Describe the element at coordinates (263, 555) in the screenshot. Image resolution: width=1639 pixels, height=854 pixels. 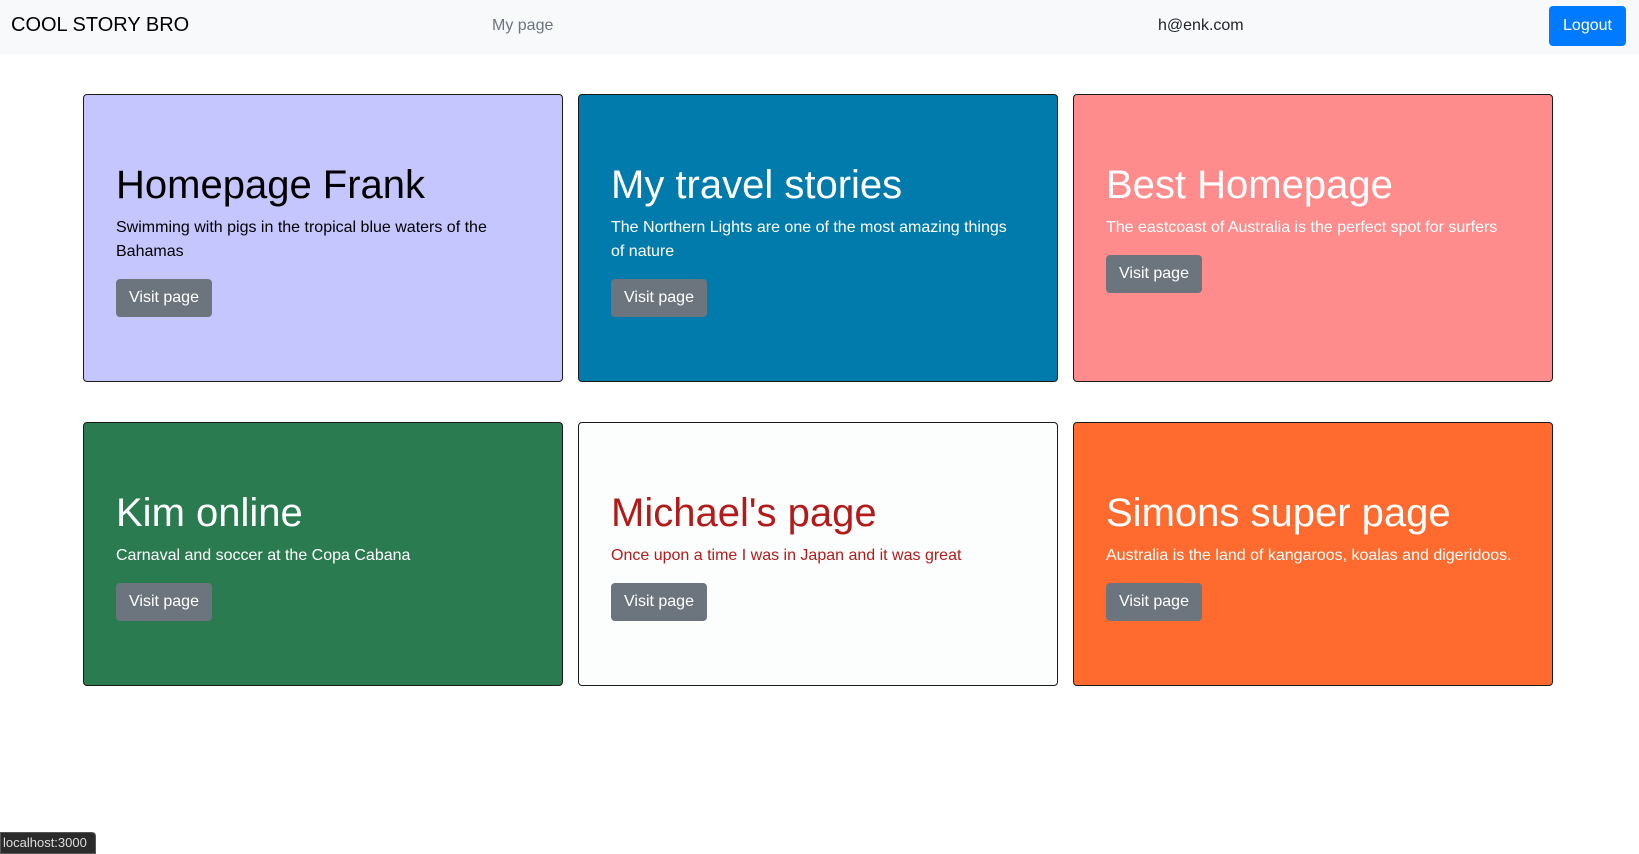
I see `card-description: Carnaval and soccer at the Copa Cabana` at that location.